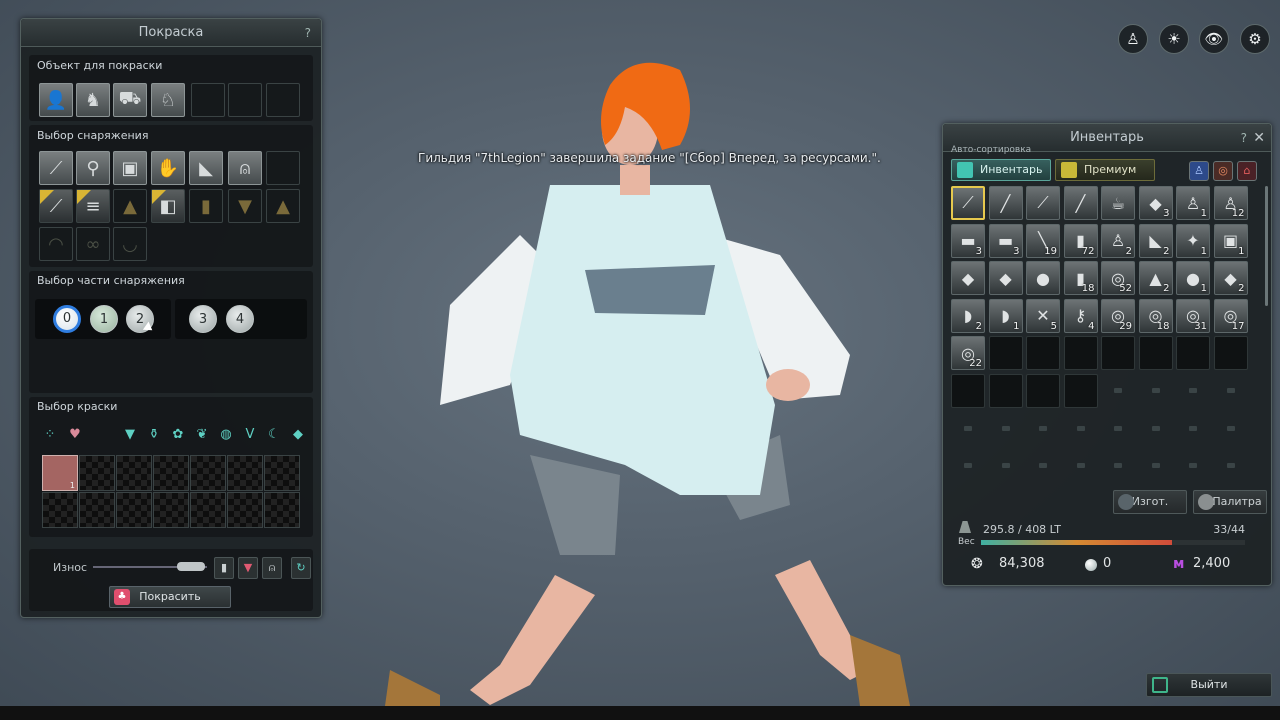 The height and width of the screenshot is (720, 1280). What do you see at coordinates (1259, 138) in the screenshot?
I see `close-icon: ✕` at bounding box center [1259, 138].